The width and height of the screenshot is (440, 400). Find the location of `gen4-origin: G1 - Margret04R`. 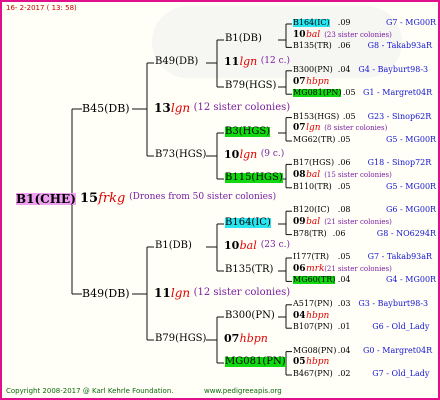

gen4-origin: G1 - Margret04R is located at coordinates (398, 93).